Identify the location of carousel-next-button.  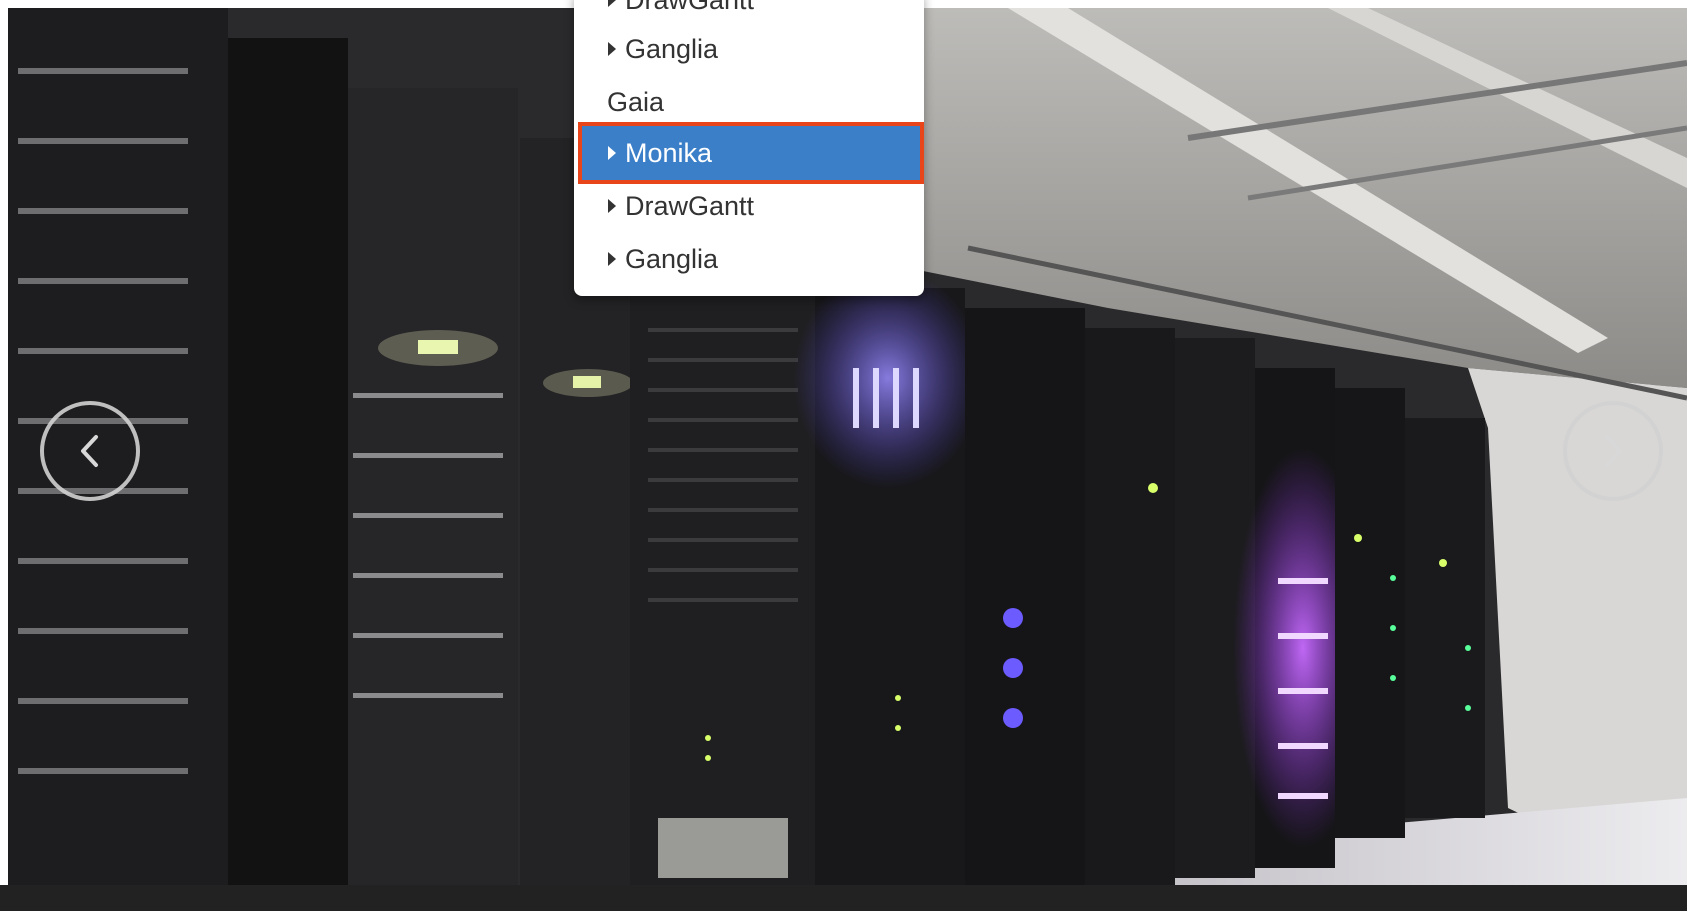
(1613, 451).